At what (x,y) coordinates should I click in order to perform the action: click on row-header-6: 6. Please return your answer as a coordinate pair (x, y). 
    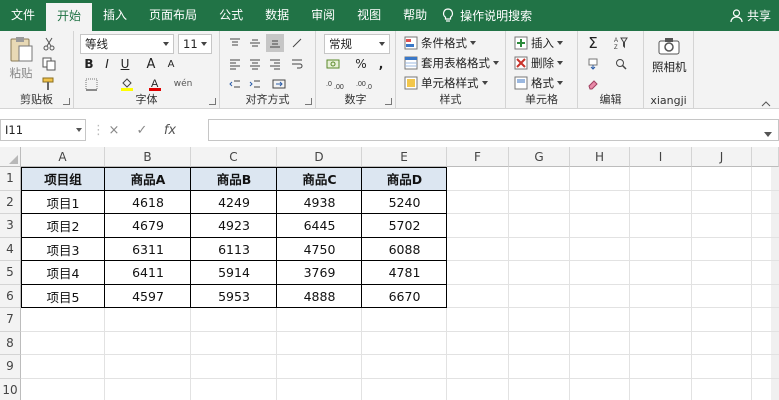
    Looking at the image, I should click on (10, 296).